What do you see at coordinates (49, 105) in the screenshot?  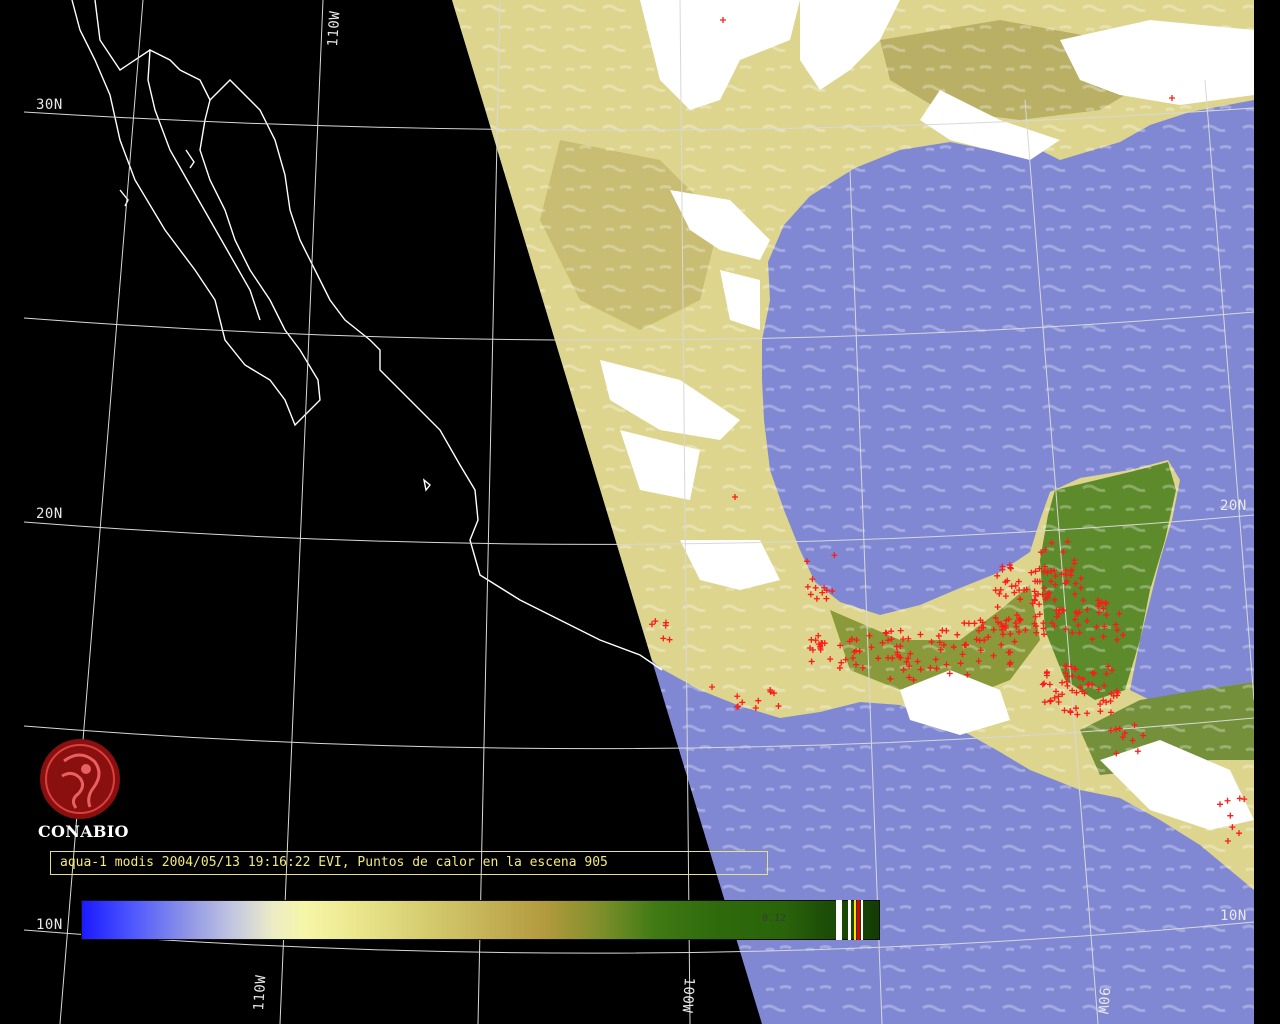 I see `lat-label-30n: 30N` at bounding box center [49, 105].